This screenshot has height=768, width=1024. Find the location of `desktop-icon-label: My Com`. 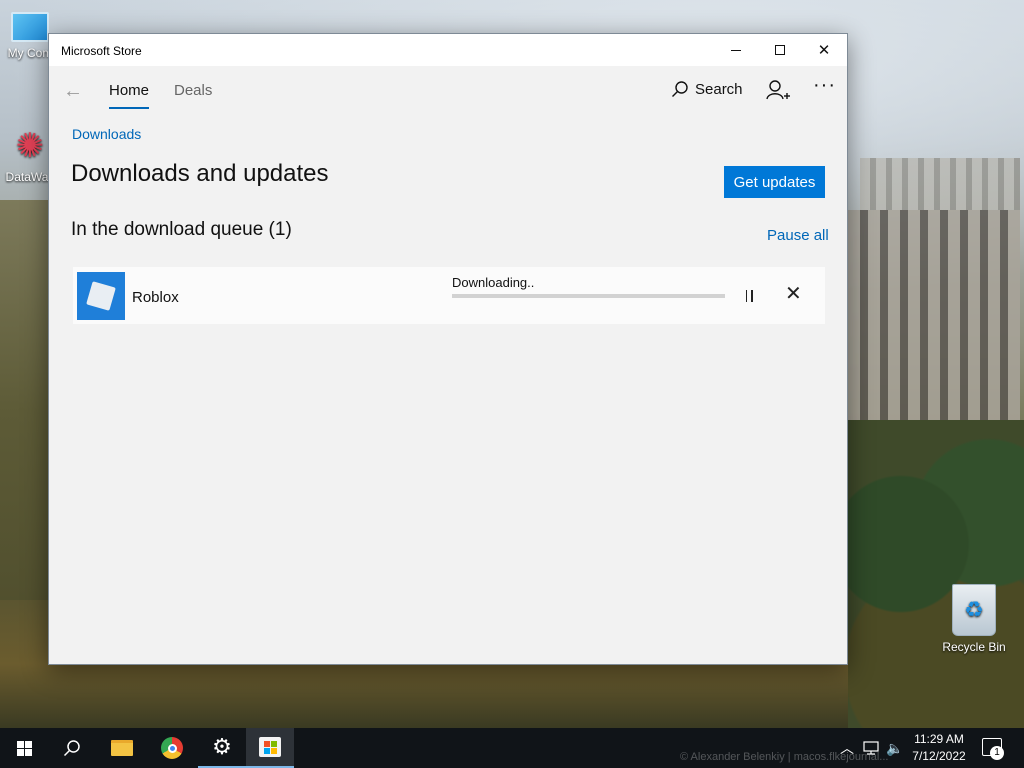

desktop-icon-label: My Com is located at coordinates (30, 53).